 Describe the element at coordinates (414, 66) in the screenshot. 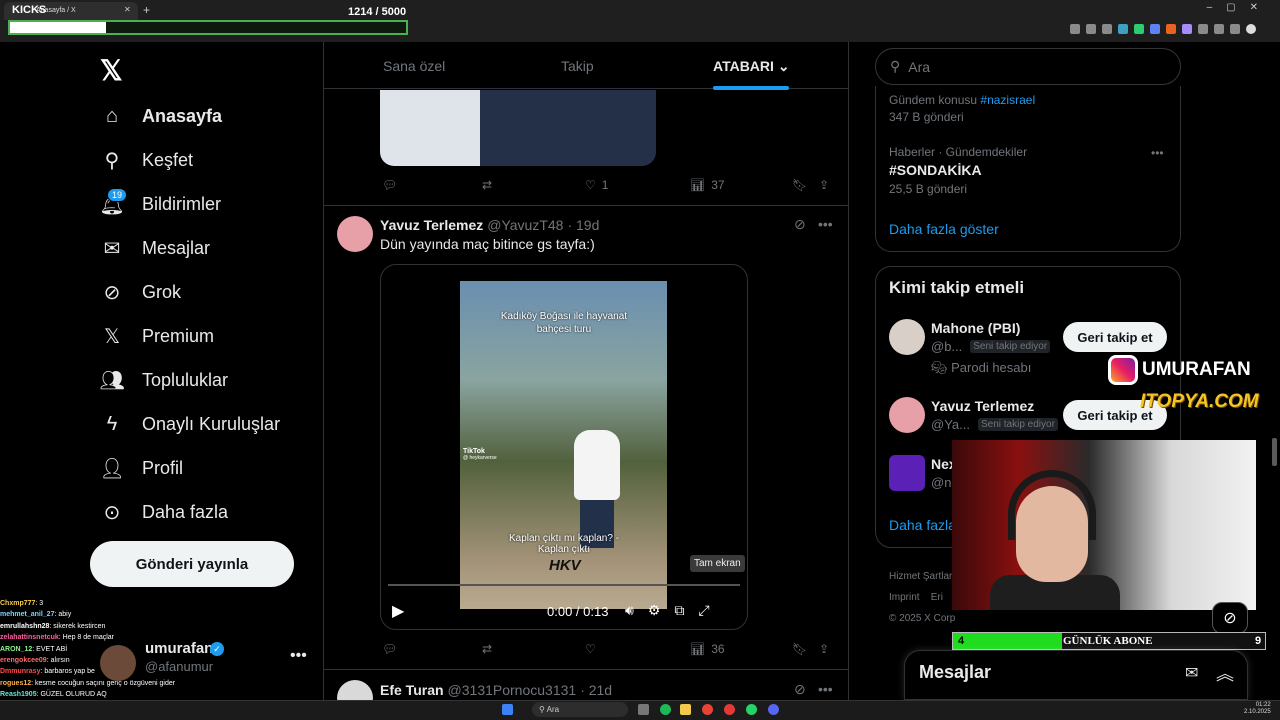

I see `tab-for-you: Sana özel` at that location.